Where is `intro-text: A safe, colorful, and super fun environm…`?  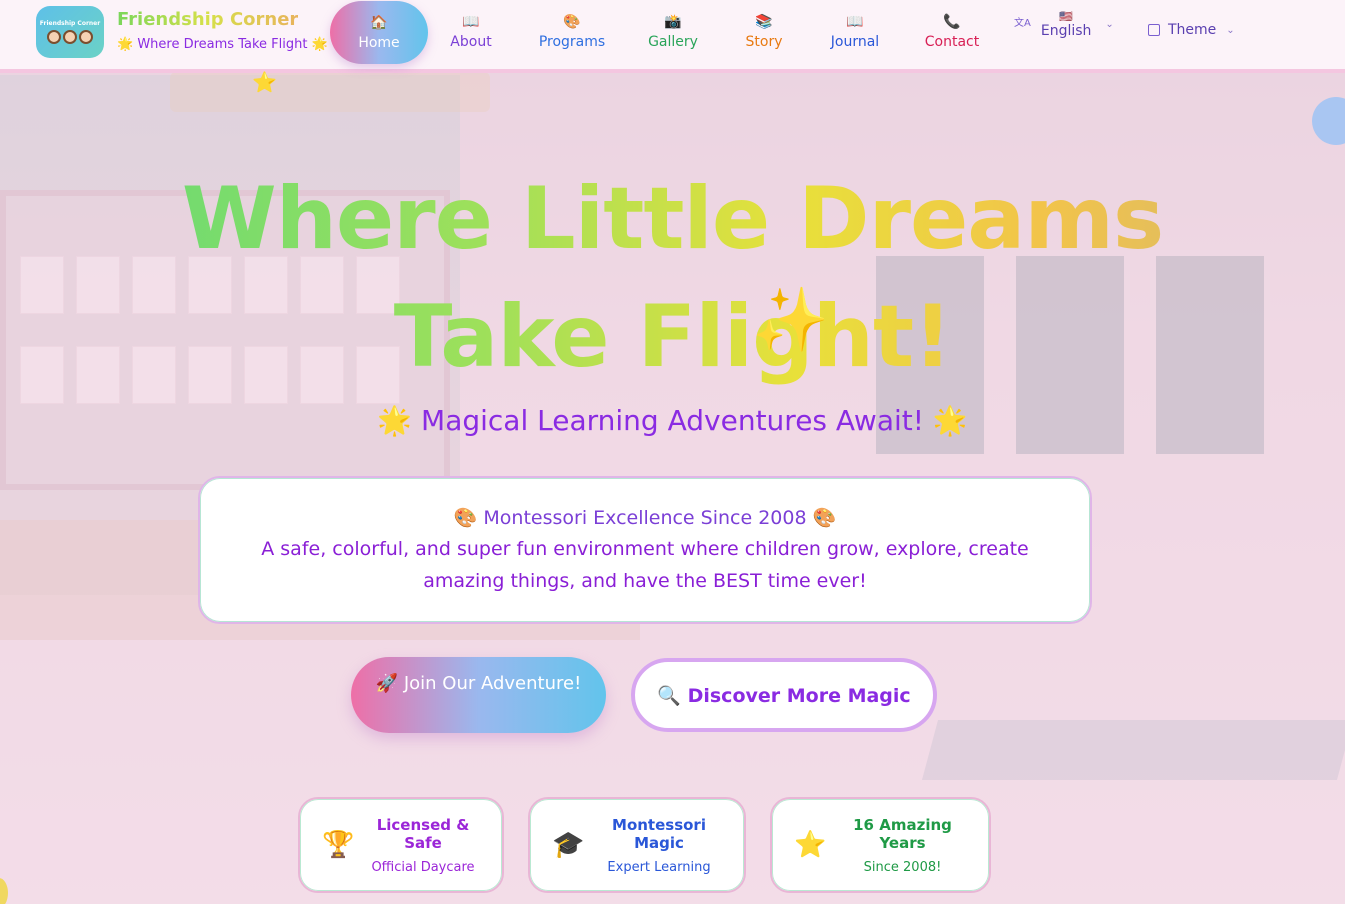 intro-text: A safe, colorful, and super fun environm… is located at coordinates (645, 565).